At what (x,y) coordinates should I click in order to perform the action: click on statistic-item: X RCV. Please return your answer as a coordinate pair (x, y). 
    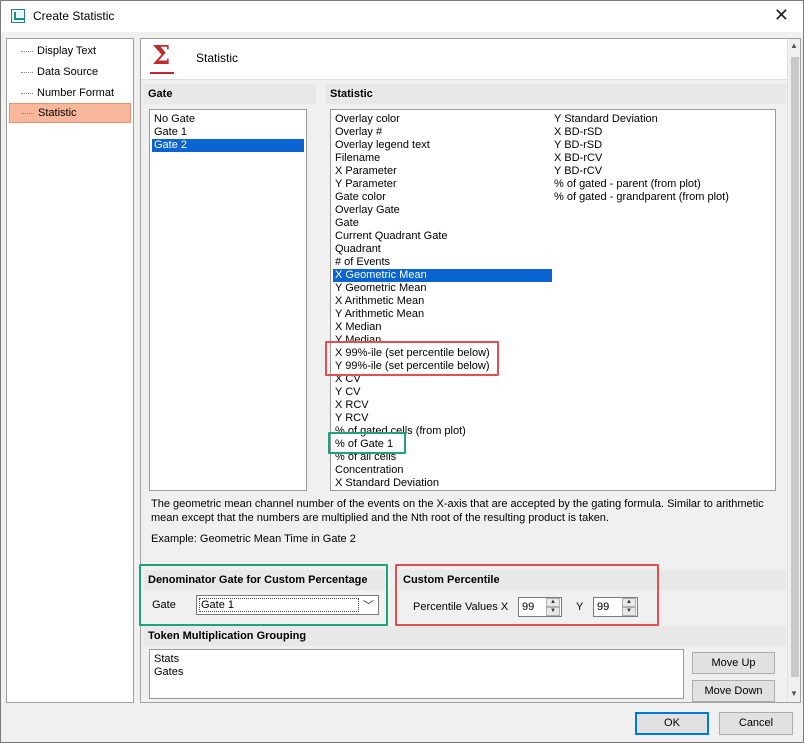
    Looking at the image, I should click on (442, 405).